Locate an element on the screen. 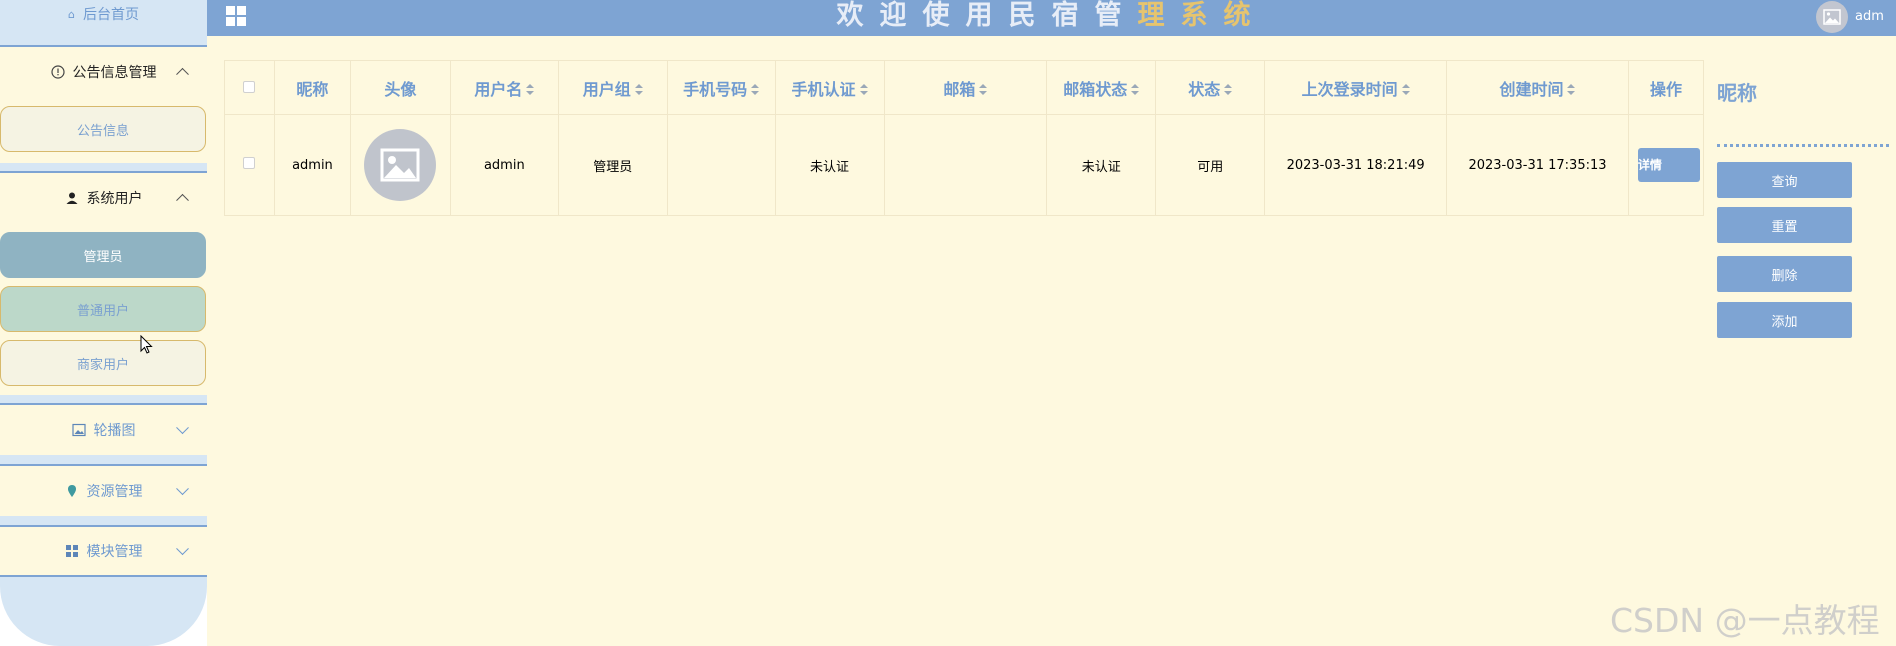 The width and height of the screenshot is (1896, 646). user-name: adm is located at coordinates (1869, 16).